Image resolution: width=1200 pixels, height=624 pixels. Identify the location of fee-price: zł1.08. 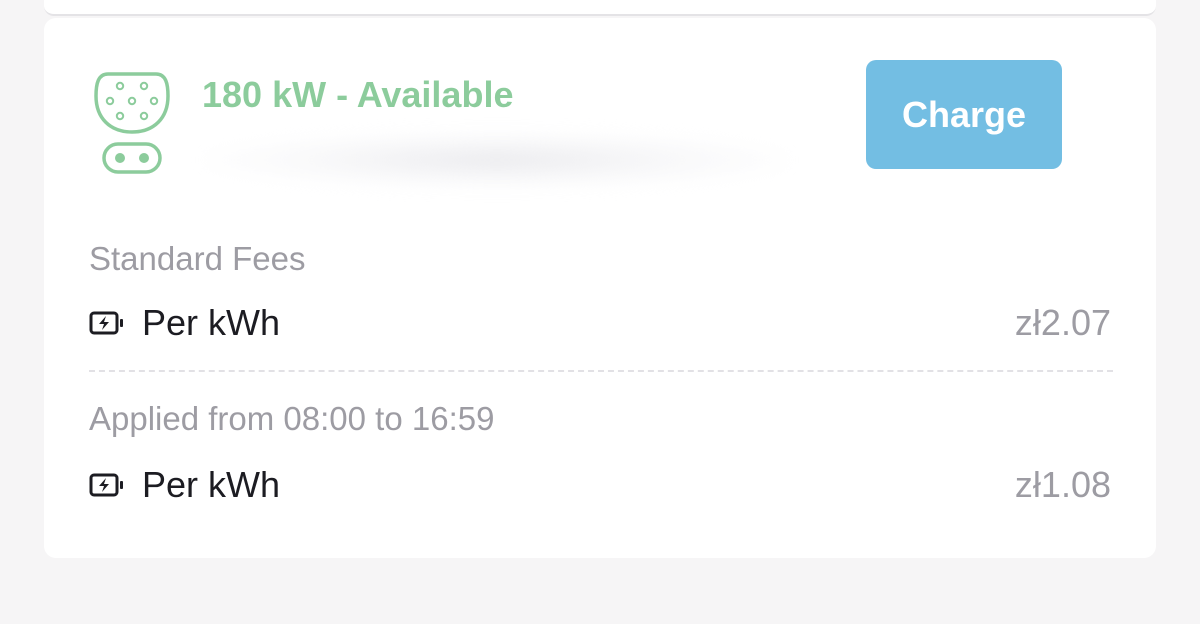
(1062, 484).